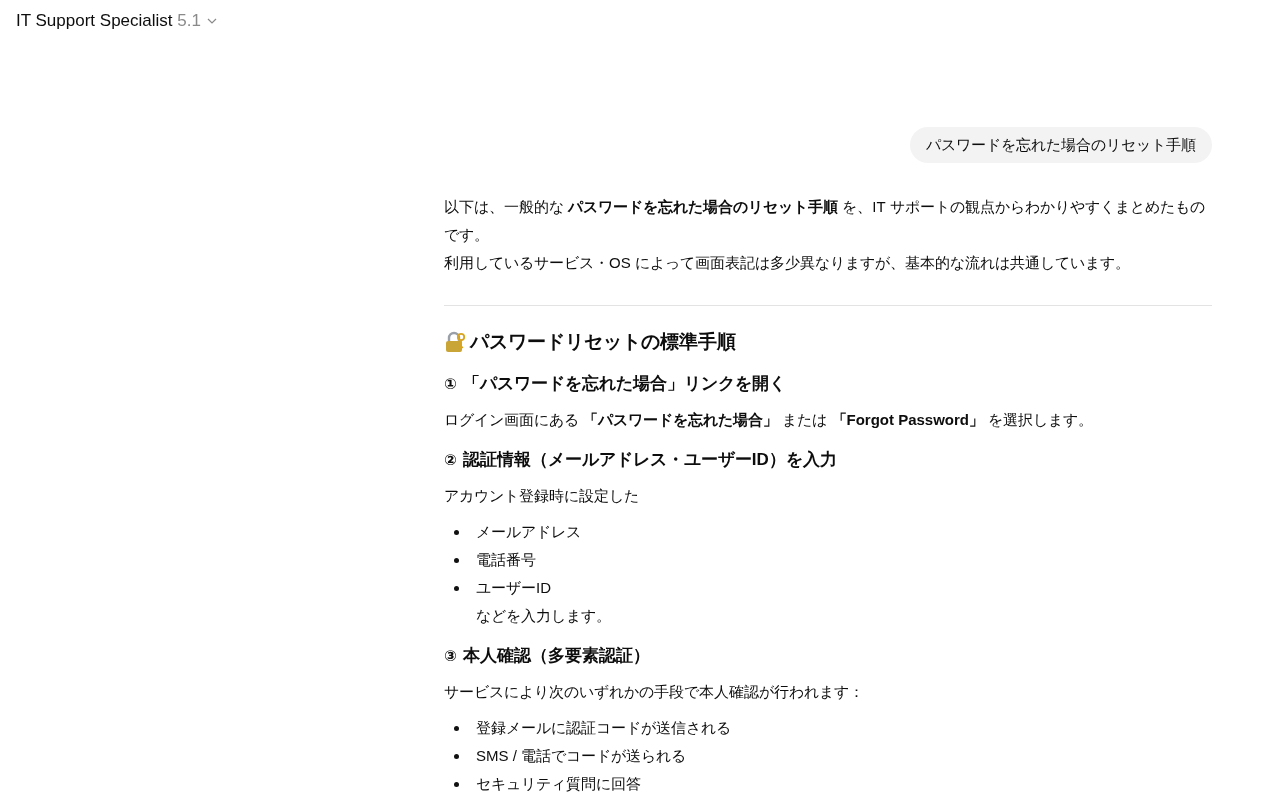 This screenshot has width=1281, height=802. What do you see at coordinates (556, 656) in the screenshot?
I see `step-heading: 本人確認（多要素認証）` at bounding box center [556, 656].